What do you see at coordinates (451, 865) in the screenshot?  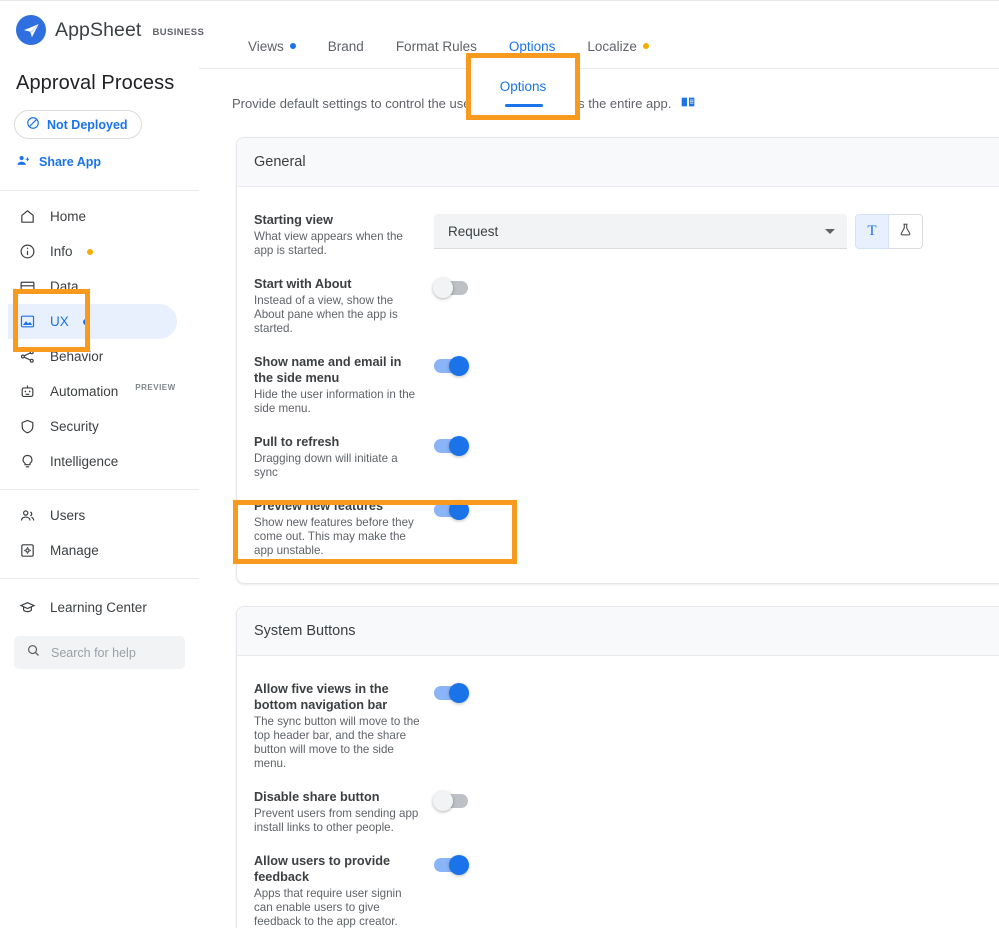 I see `allow-feedback-toggle` at bounding box center [451, 865].